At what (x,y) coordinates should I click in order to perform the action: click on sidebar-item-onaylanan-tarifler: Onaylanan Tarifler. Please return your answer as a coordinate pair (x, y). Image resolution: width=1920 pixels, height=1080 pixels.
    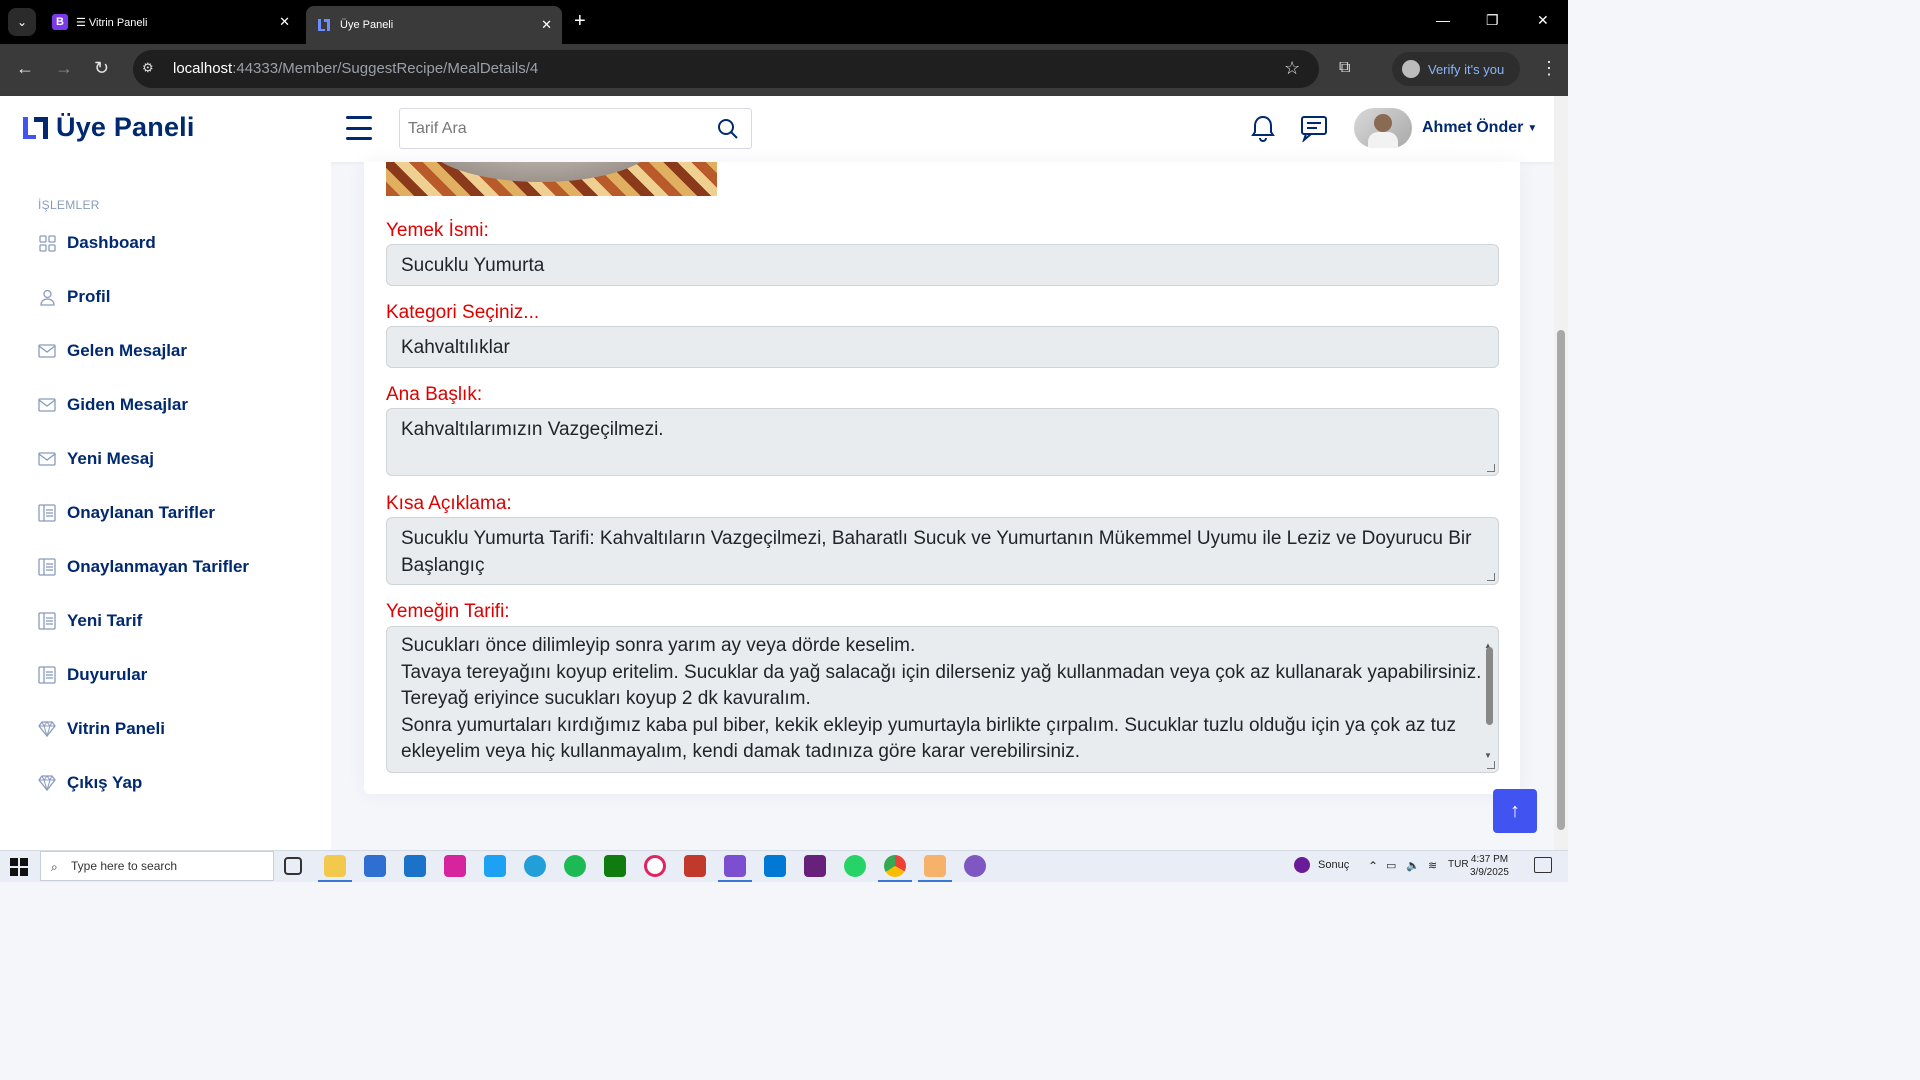
    Looking at the image, I should click on (126, 513).